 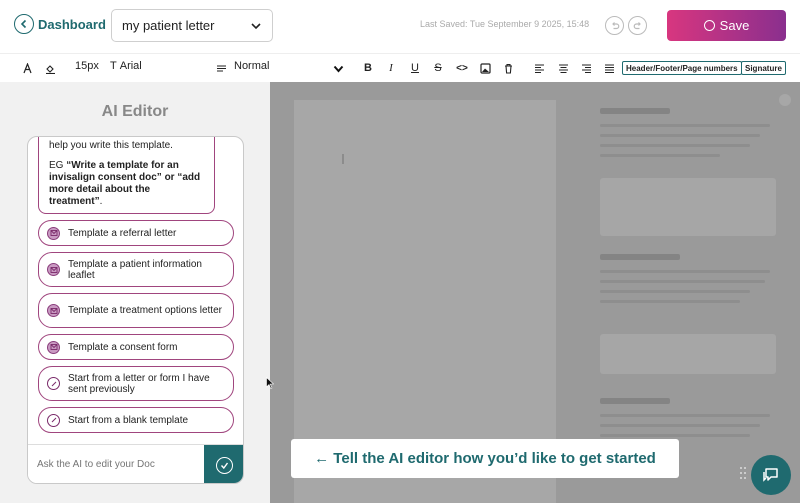 What do you see at coordinates (438, 68) in the screenshot?
I see `strikethrough-button: S` at bounding box center [438, 68].